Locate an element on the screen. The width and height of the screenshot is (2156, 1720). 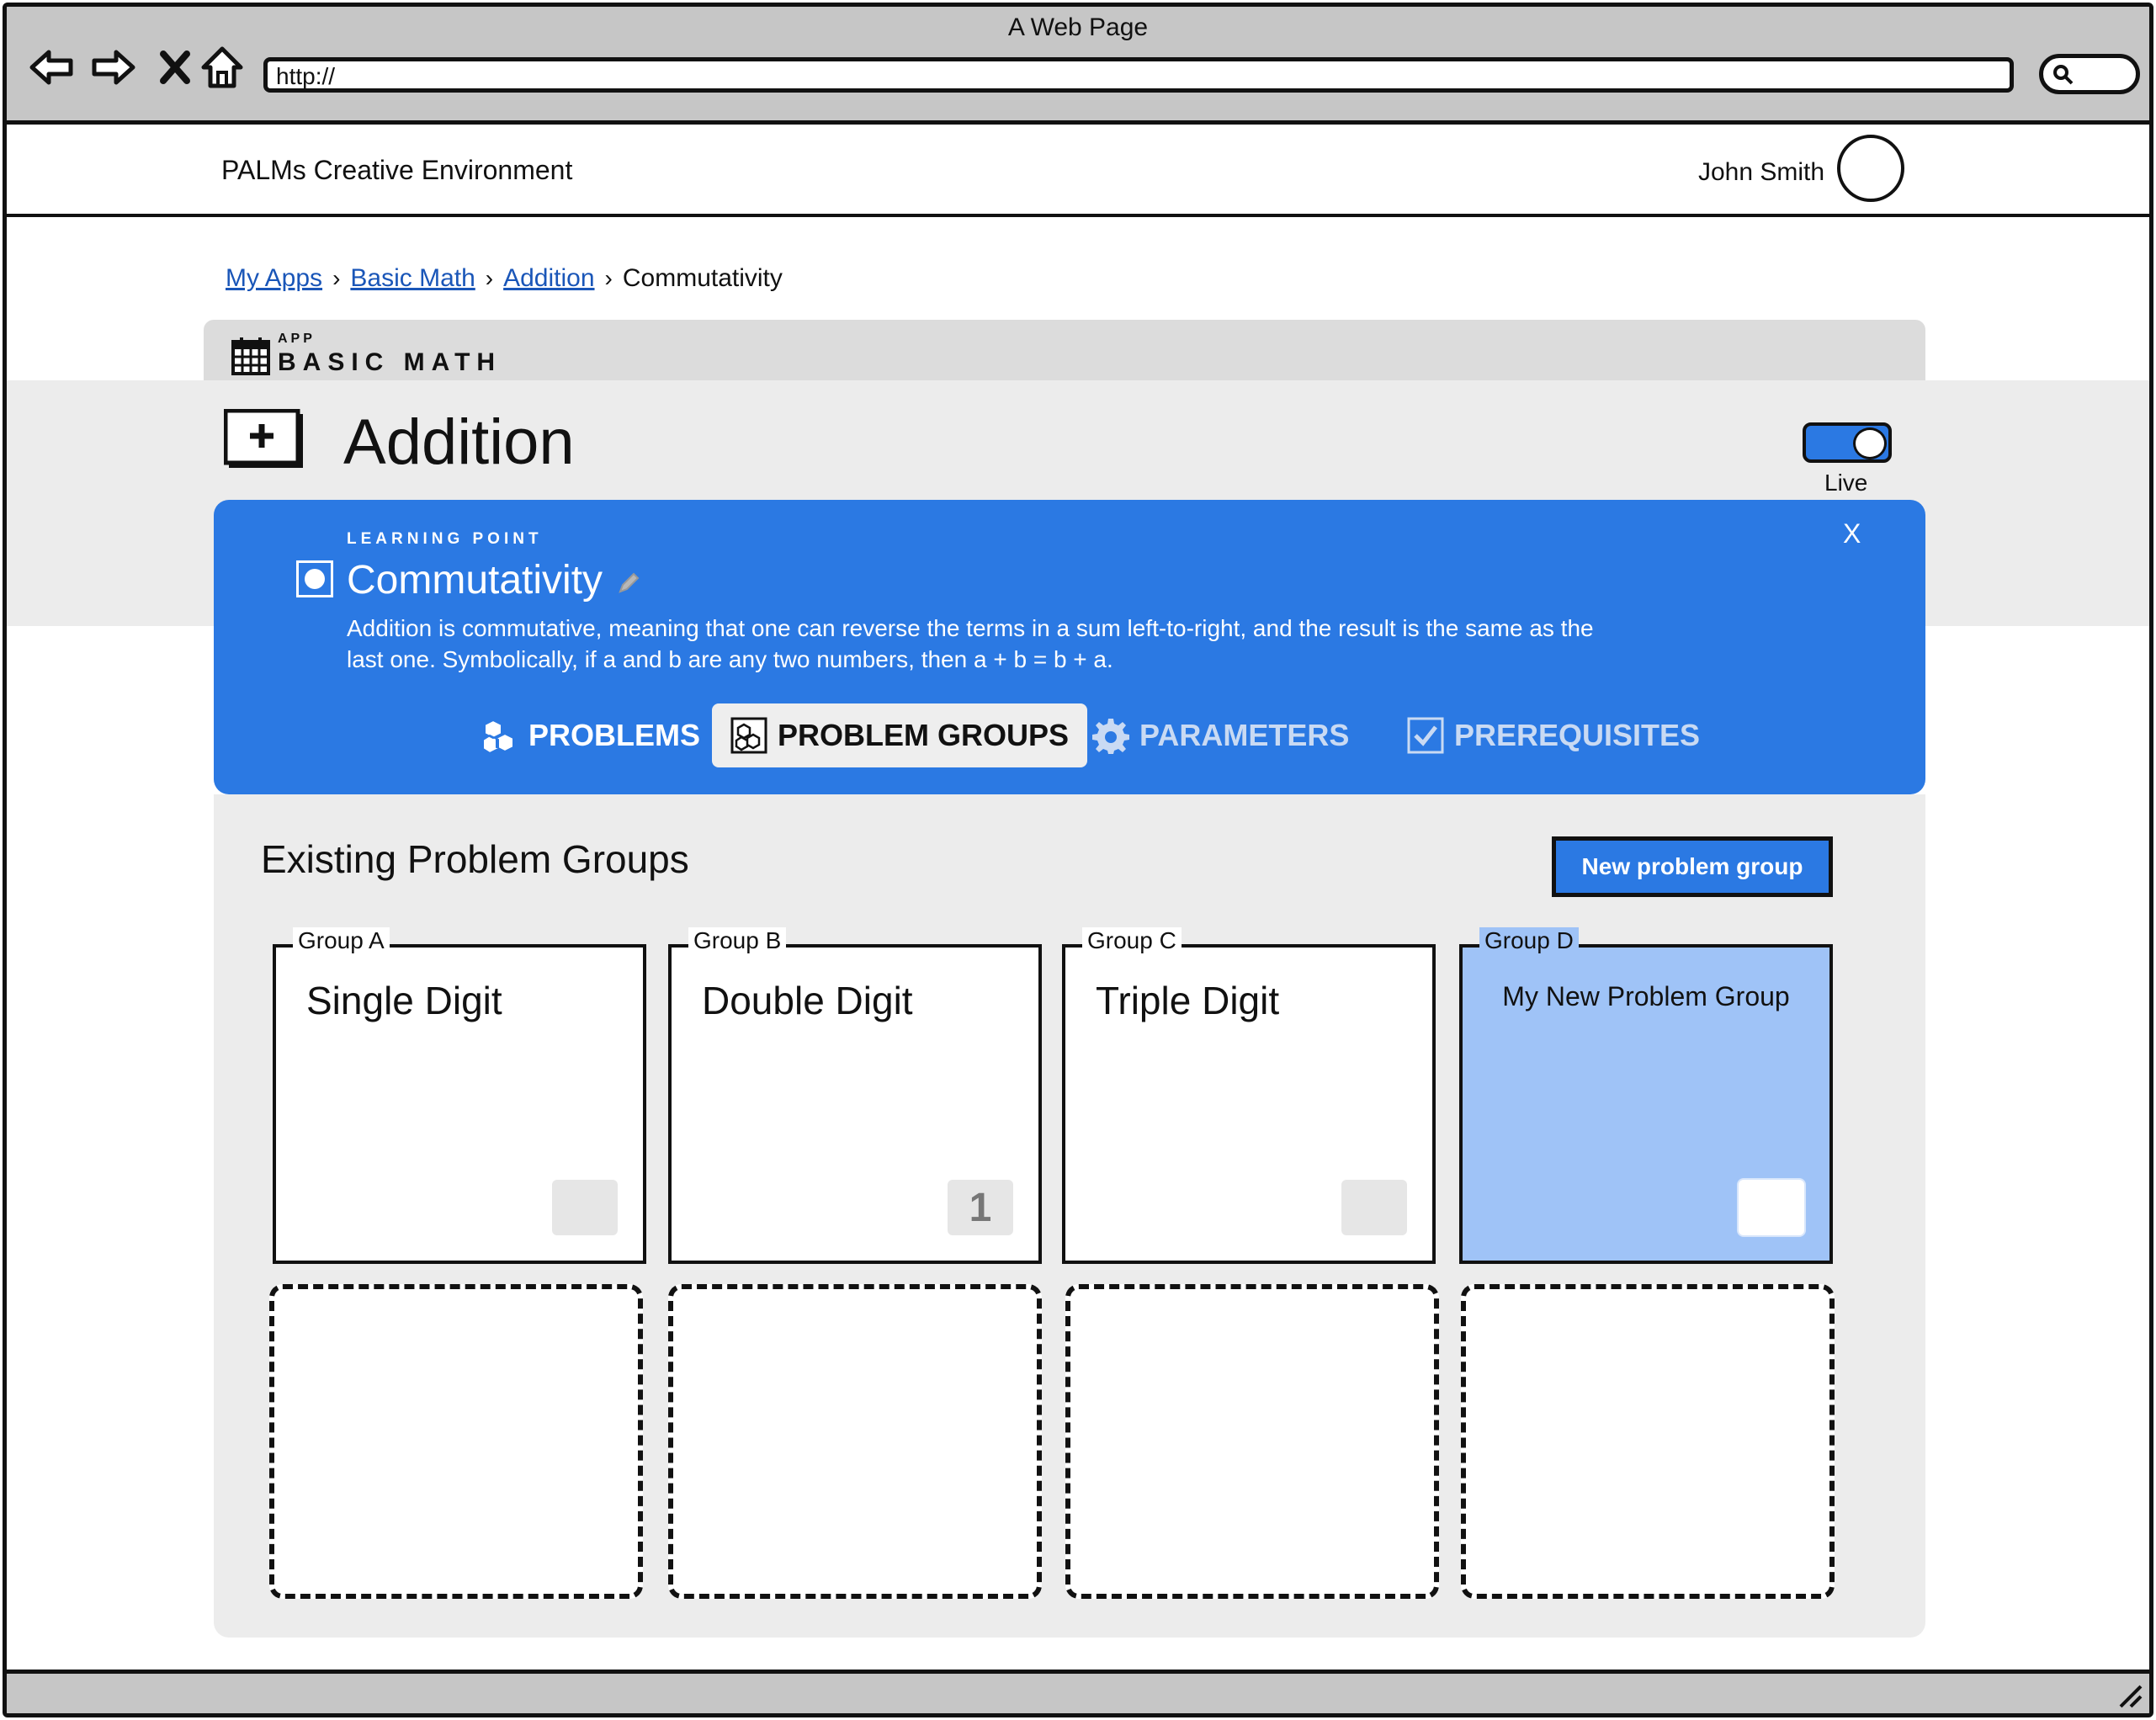
search-icon is located at coordinates (2063, 75).